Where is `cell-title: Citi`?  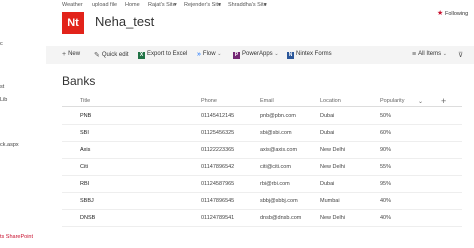
cell-title: Citi is located at coordinates (84, 167).